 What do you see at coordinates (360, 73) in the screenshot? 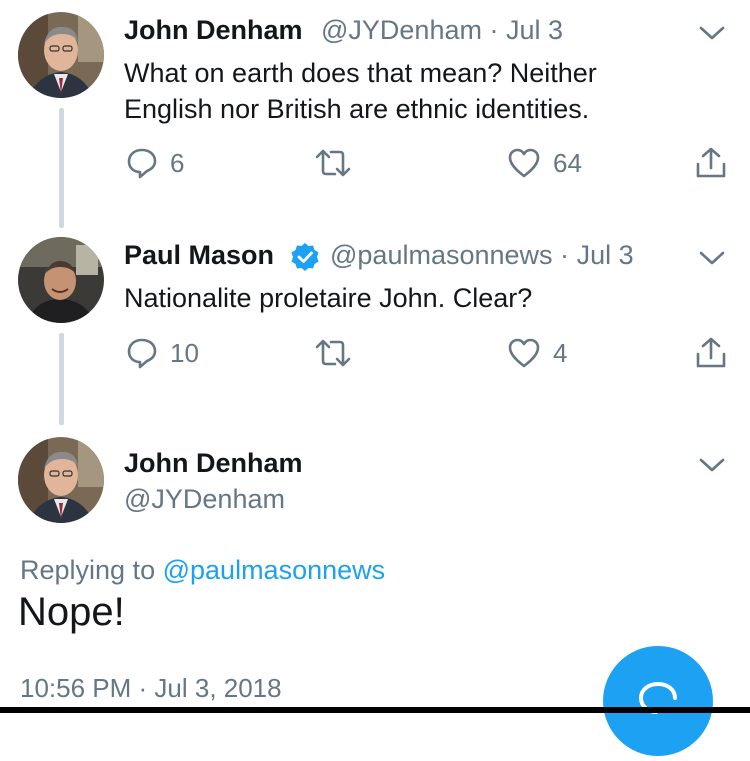
I see `tweet-text-line: What on earth does that mean? Neither` at bounding box center [360, 73].